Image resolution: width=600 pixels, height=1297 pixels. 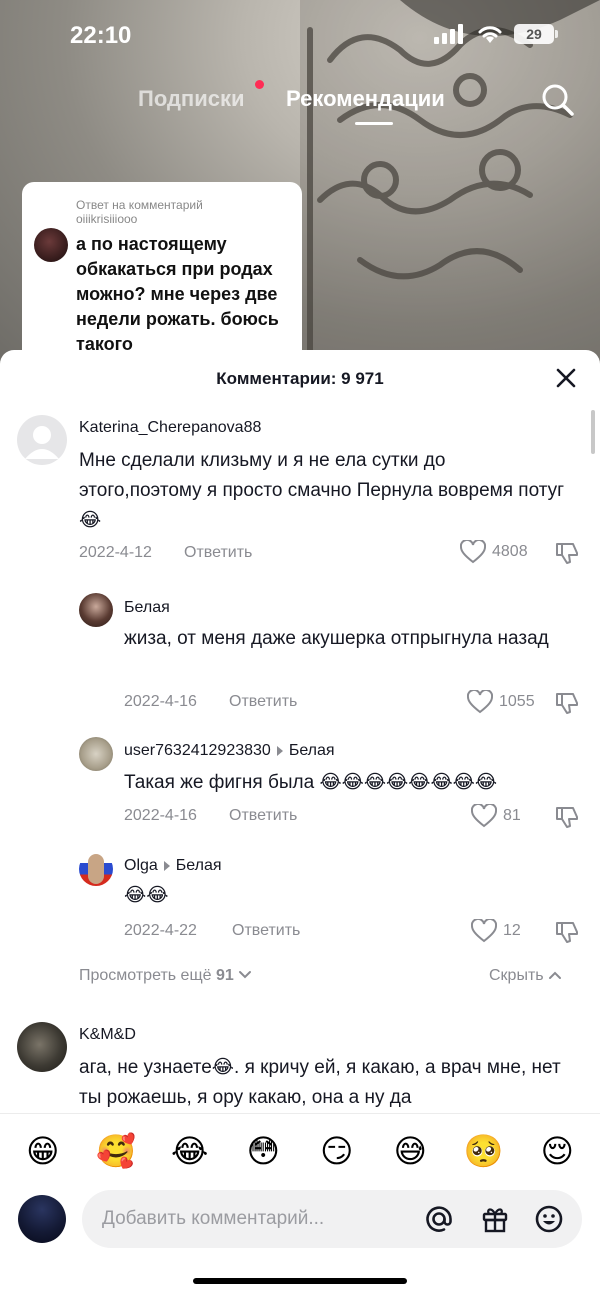 I want to click on my-avatar, so click(x=42, y=1219).